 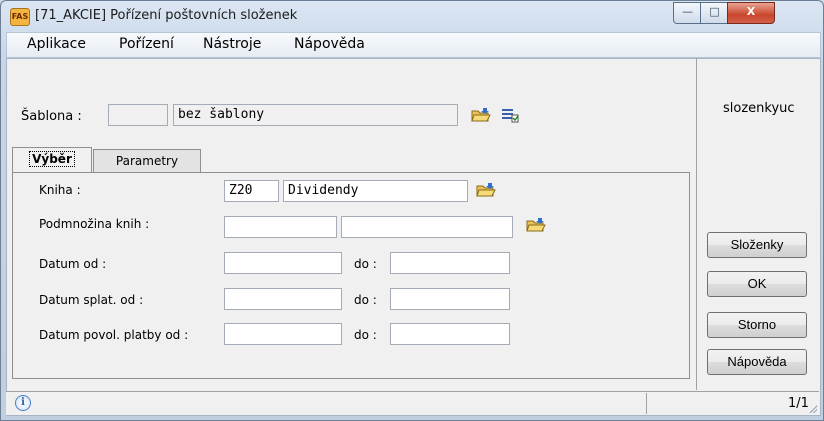 I want to click on app-icon: FAS, so click(x=20, y=17).